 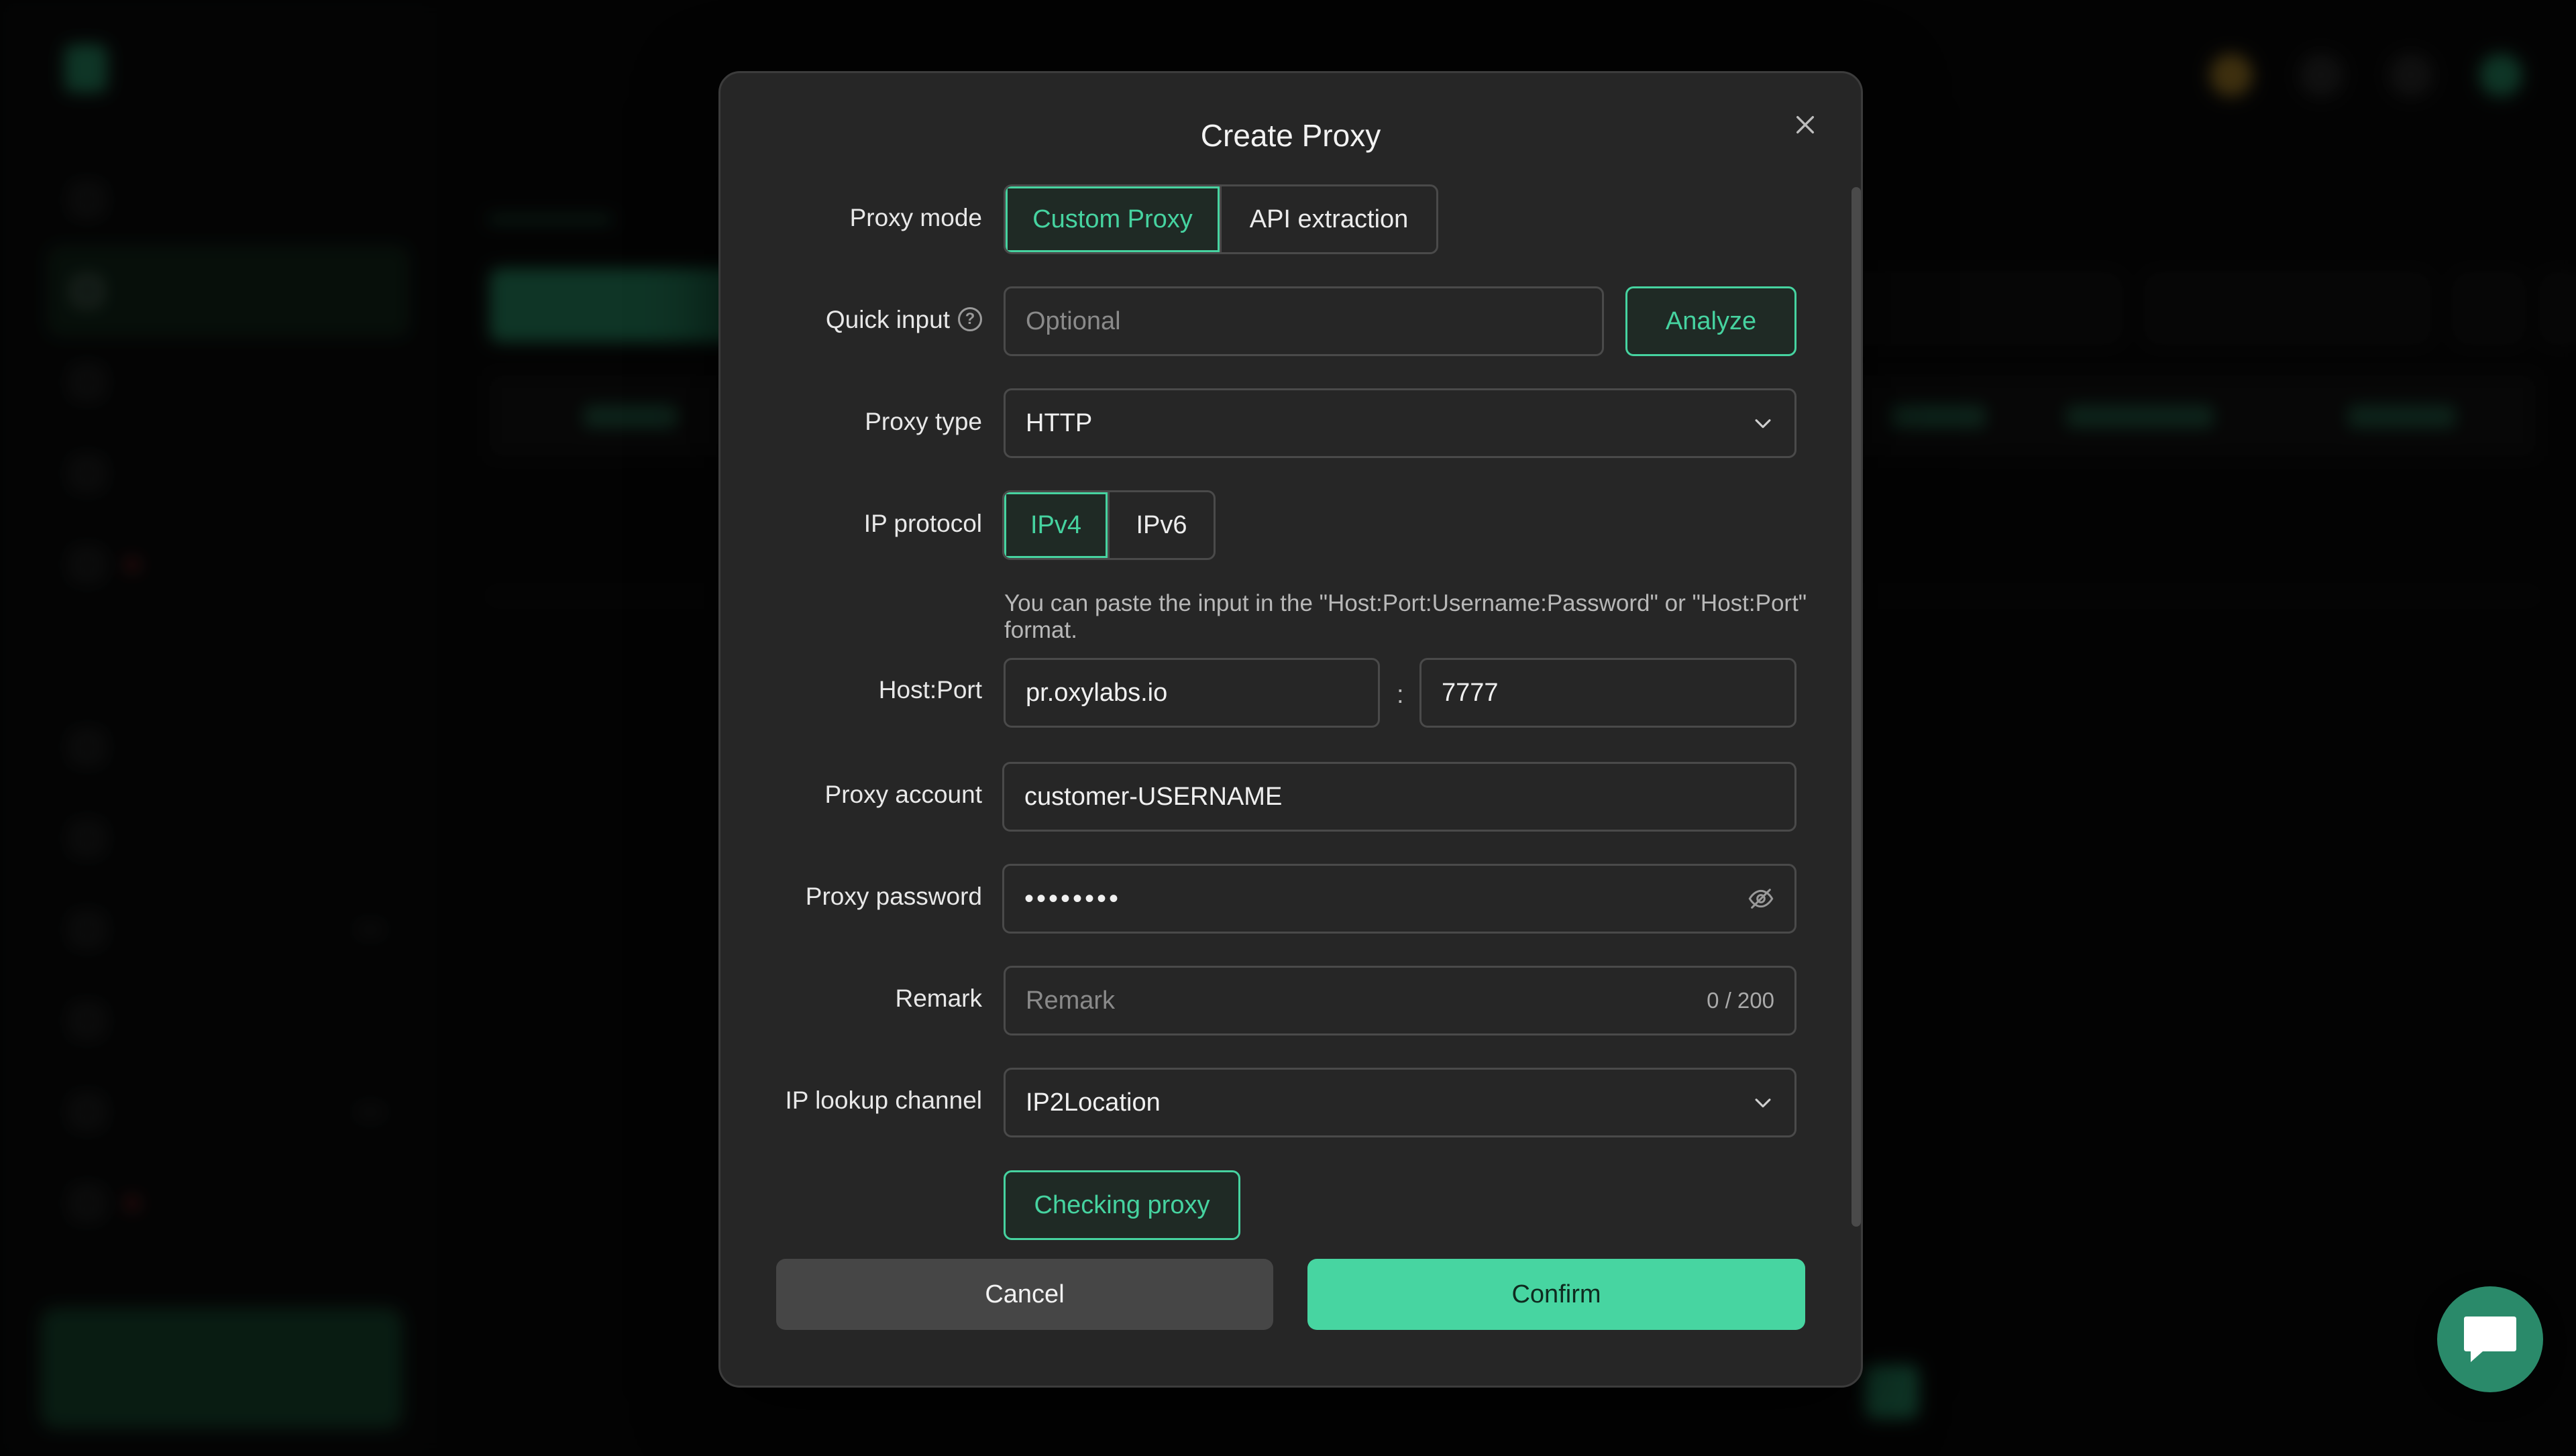 I want to click on proxy-account-label: Proxy account, so click(x=903, y=794).